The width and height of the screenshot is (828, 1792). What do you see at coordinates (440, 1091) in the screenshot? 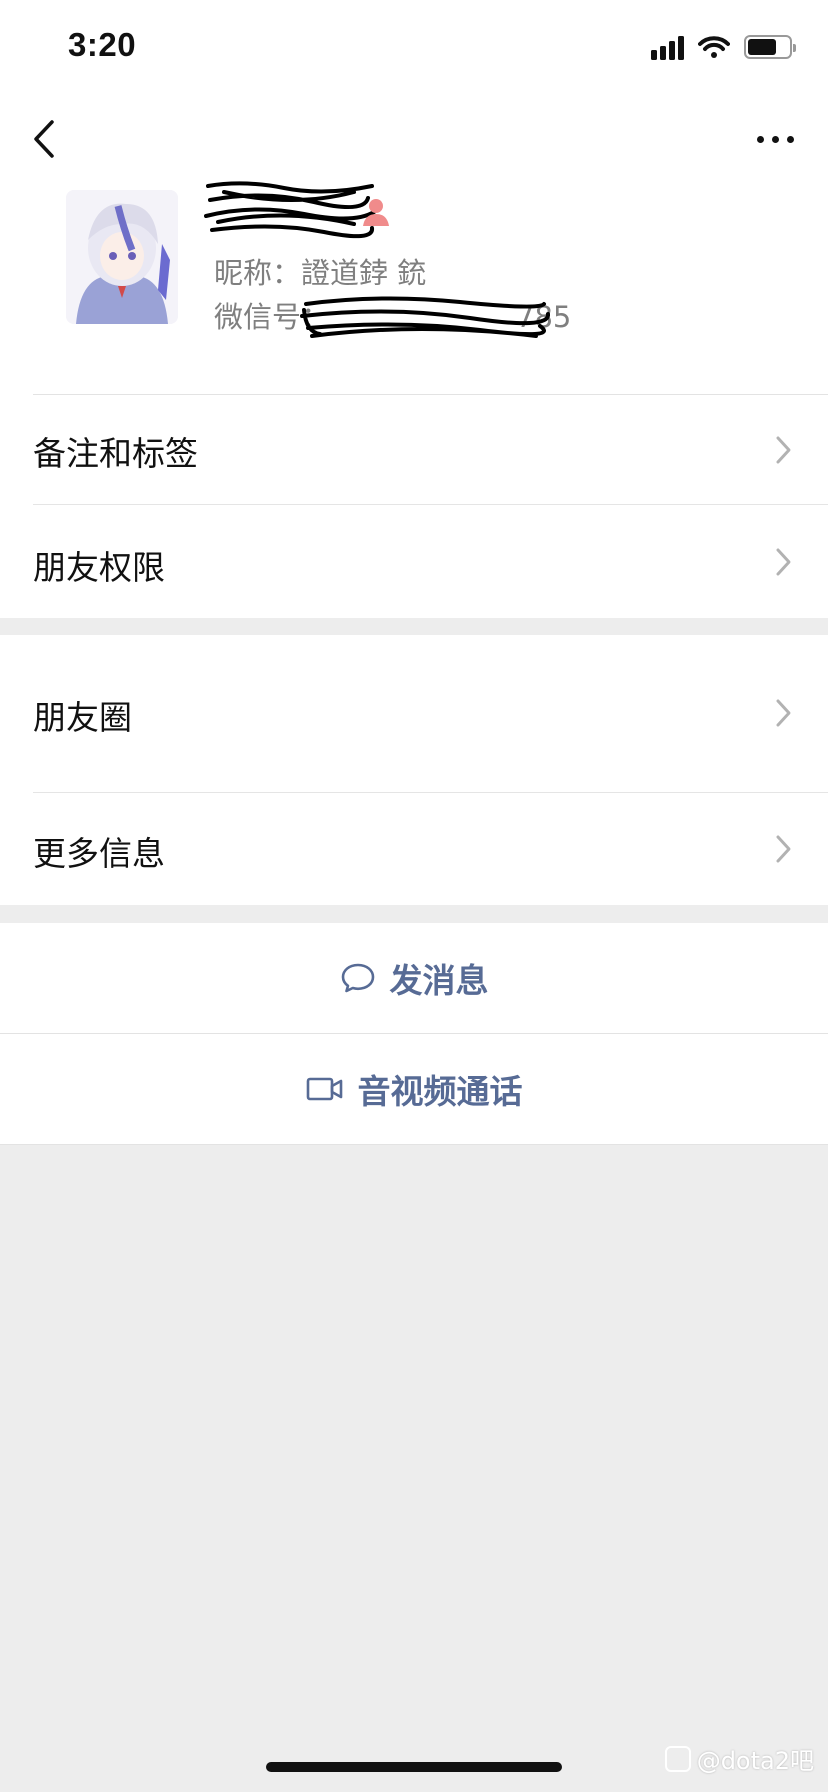
I see `video-call-label: 音视频通话` at bounding box center [440, 1091].